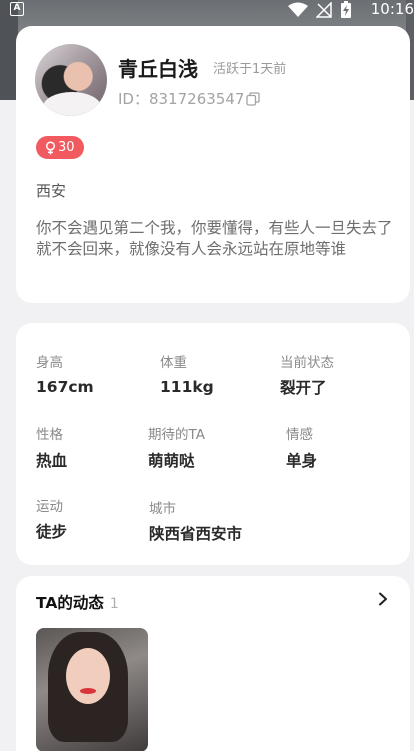  What do you see at coordinates (70, 603) in the screenshot?
I see `moments-title: TA的动态` at bounding box center [70, 603].